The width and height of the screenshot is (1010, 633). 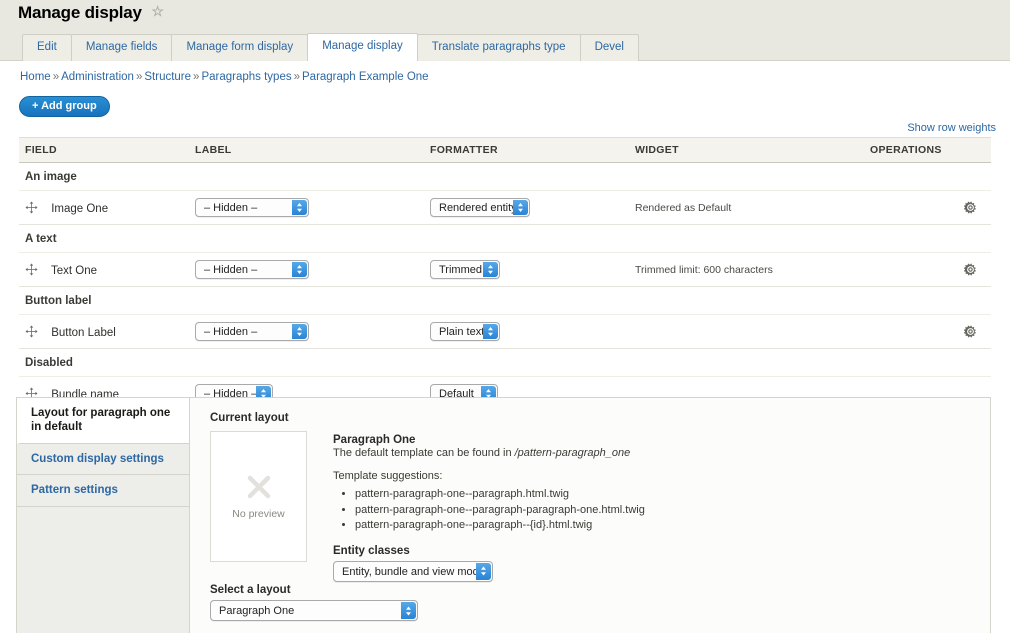 I want to click on tab-label: Translate paragraphs type, so click(x=498, y=47).